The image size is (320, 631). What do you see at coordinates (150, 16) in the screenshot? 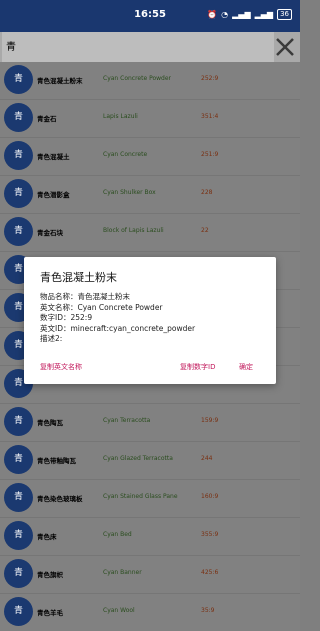
I see `status-bar: 16:55 ⏰ ◔ ▂▄▆ ▂▄▆ 36` at bounding box center [150, 16].